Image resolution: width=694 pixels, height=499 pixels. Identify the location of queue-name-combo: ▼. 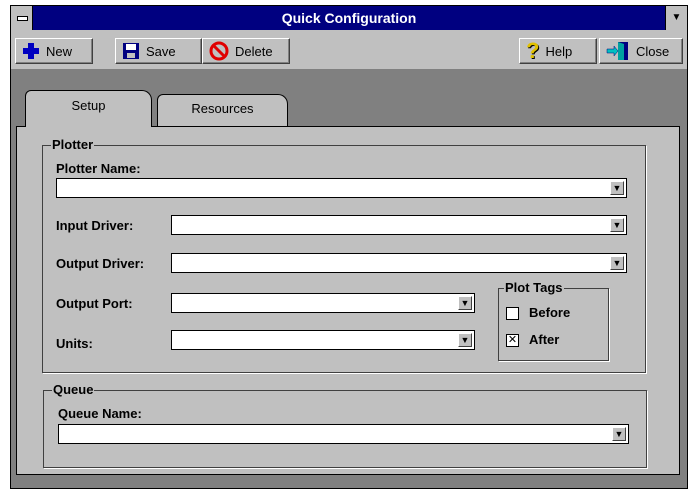
(343, 434).